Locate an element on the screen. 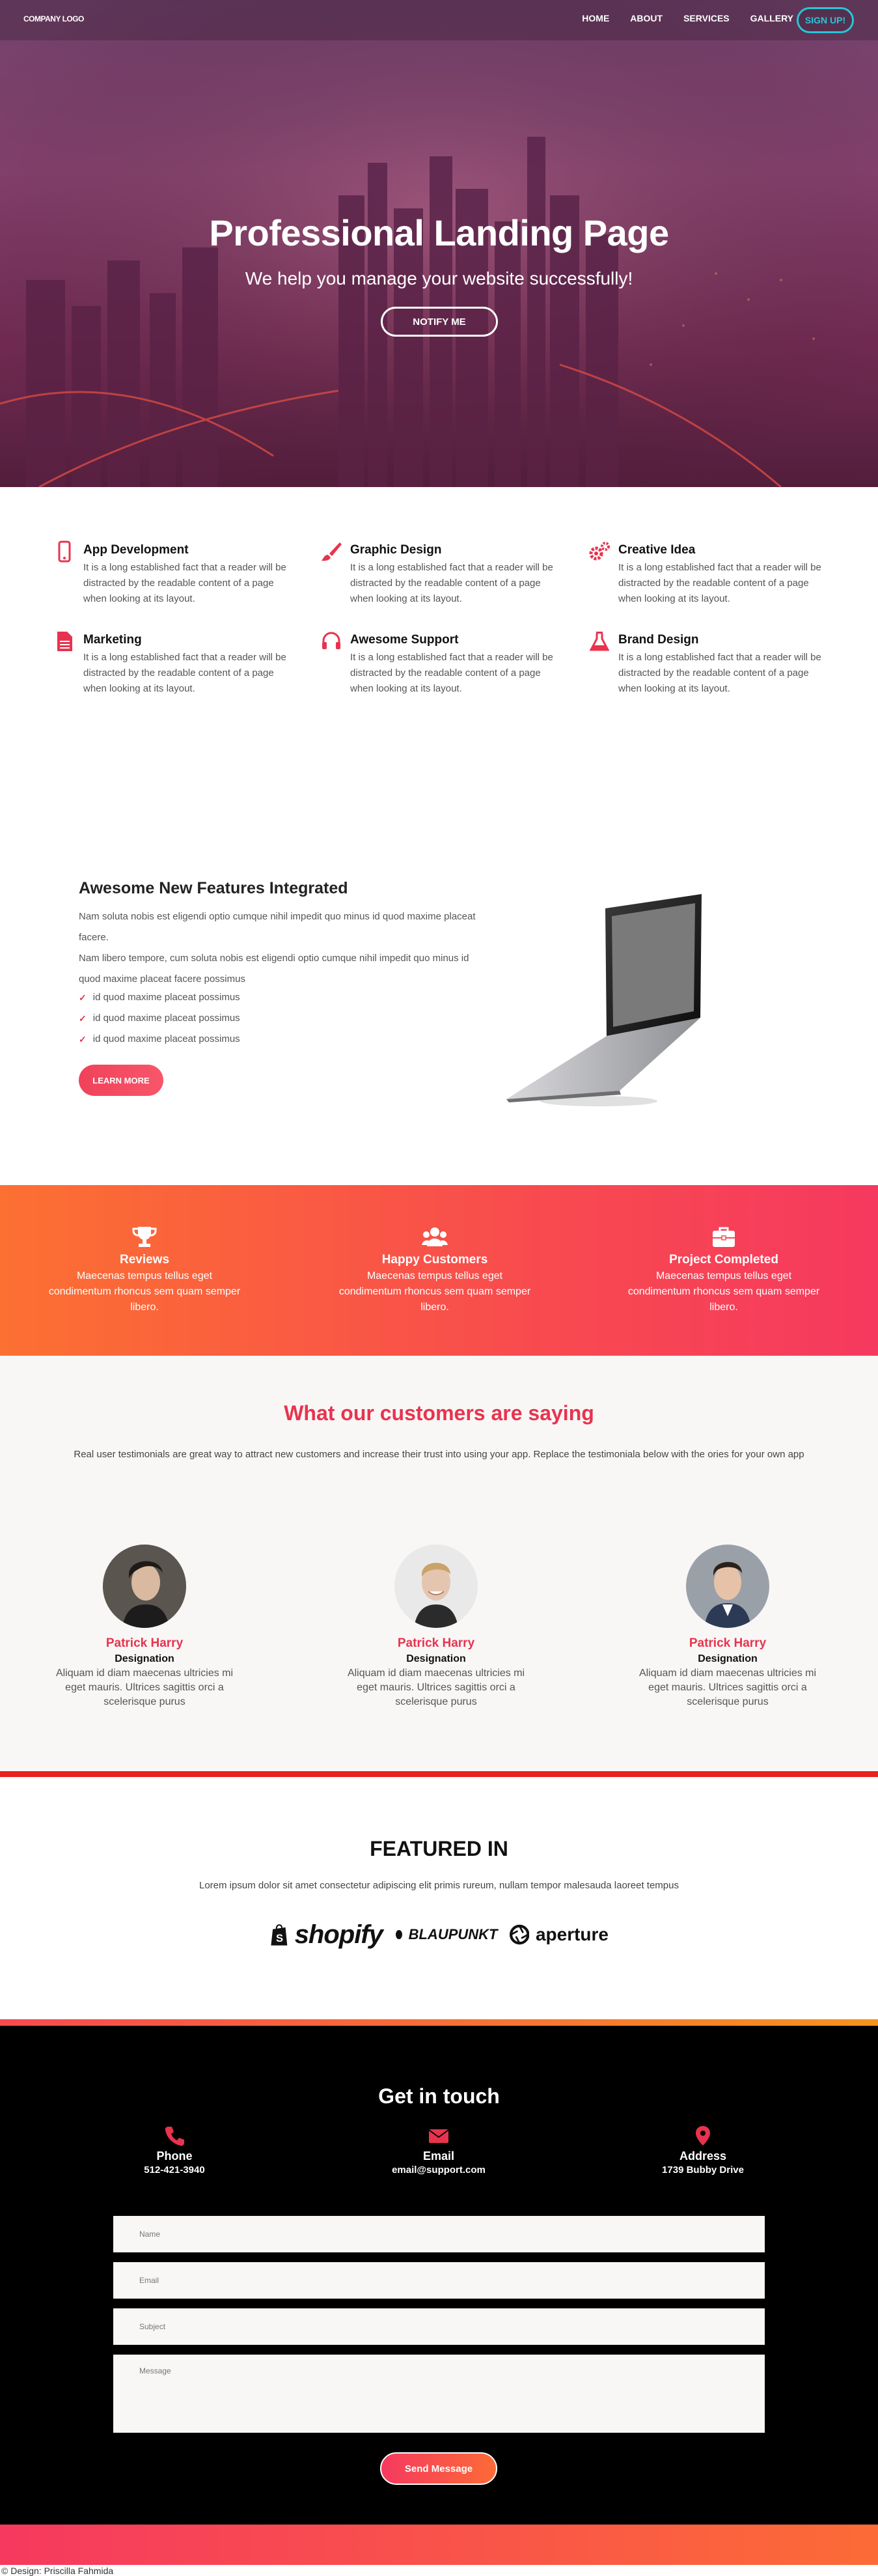  service-title: Brand Design is located at coordinates (658, 640).